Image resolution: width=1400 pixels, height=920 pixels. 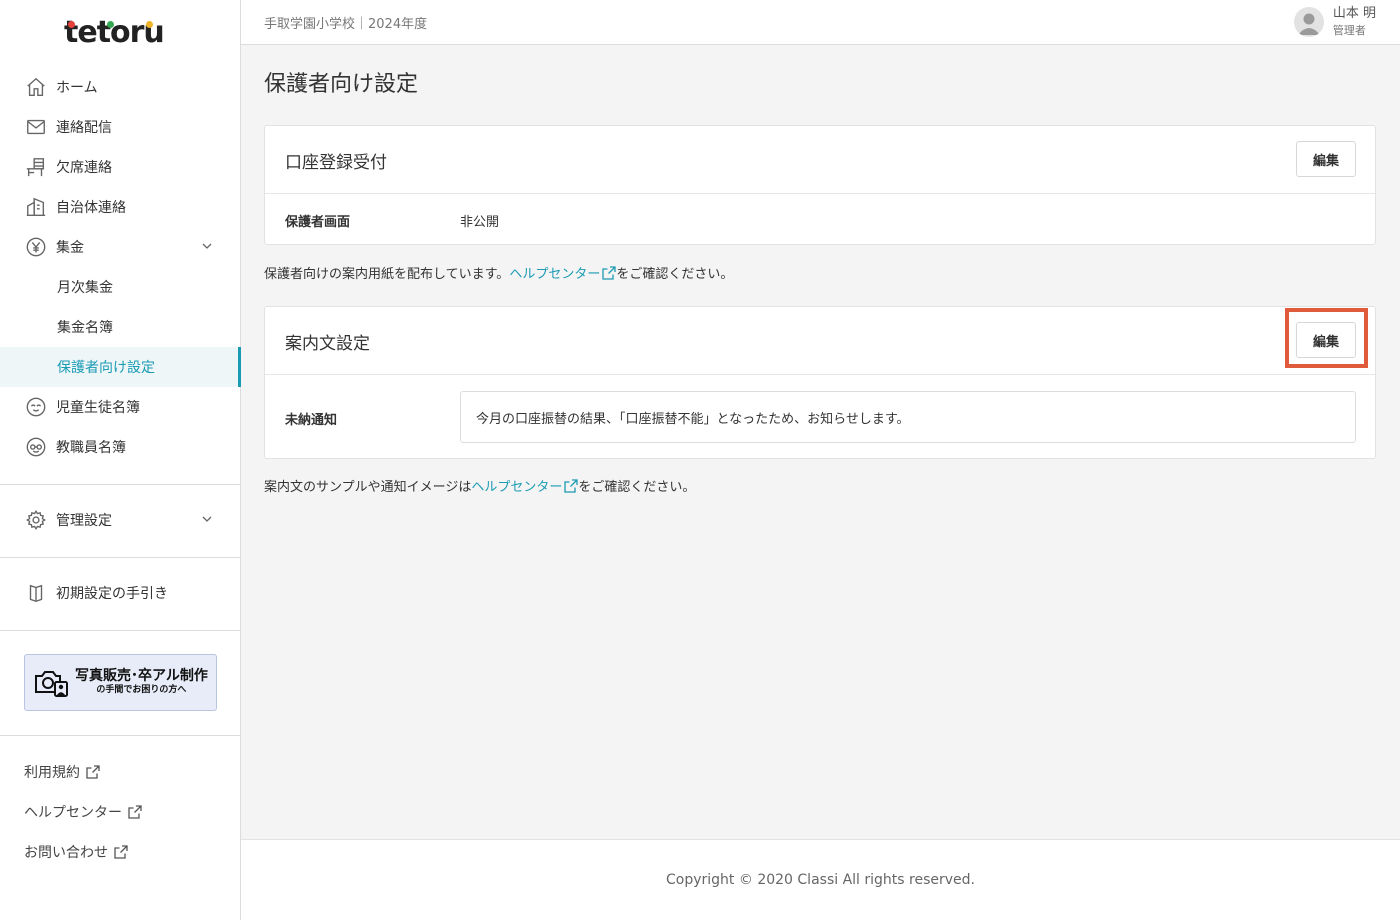 I want to click on photo-service-banner: 写真販売･卒アル制作 の手間でお困りの方へ, so click(x=120, y=682).